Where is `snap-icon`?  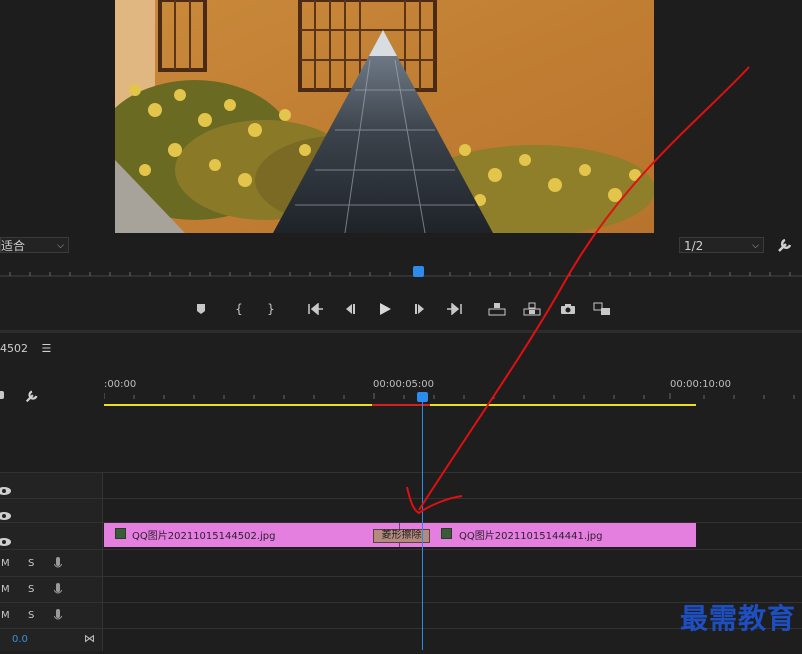 snap-icon is located at coordinates (2, 395).